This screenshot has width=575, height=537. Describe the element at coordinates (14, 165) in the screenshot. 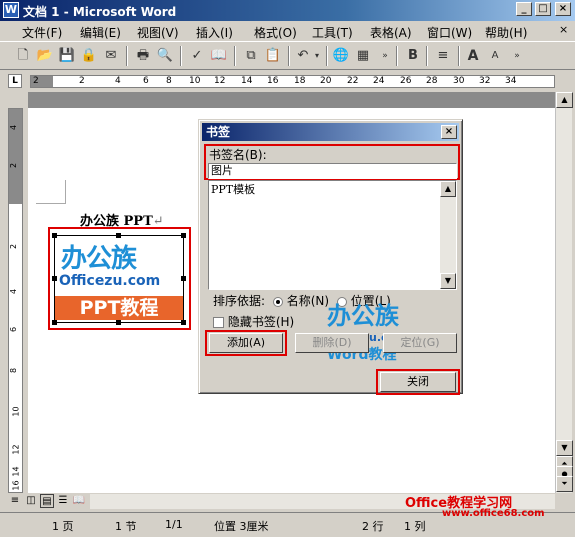

I see `vruler-tick: 2` at that location.